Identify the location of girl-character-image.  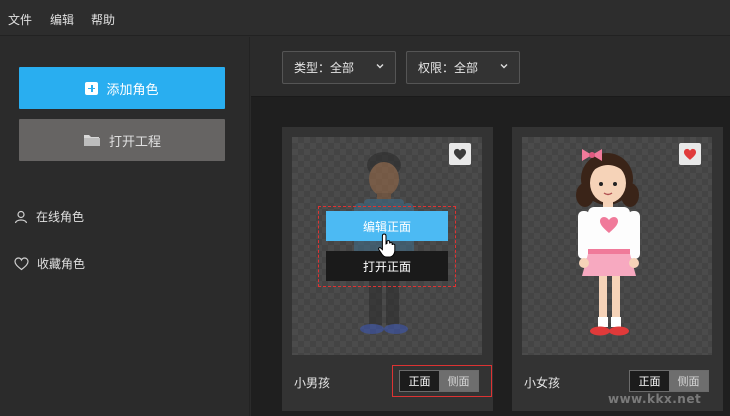
(608, 242).